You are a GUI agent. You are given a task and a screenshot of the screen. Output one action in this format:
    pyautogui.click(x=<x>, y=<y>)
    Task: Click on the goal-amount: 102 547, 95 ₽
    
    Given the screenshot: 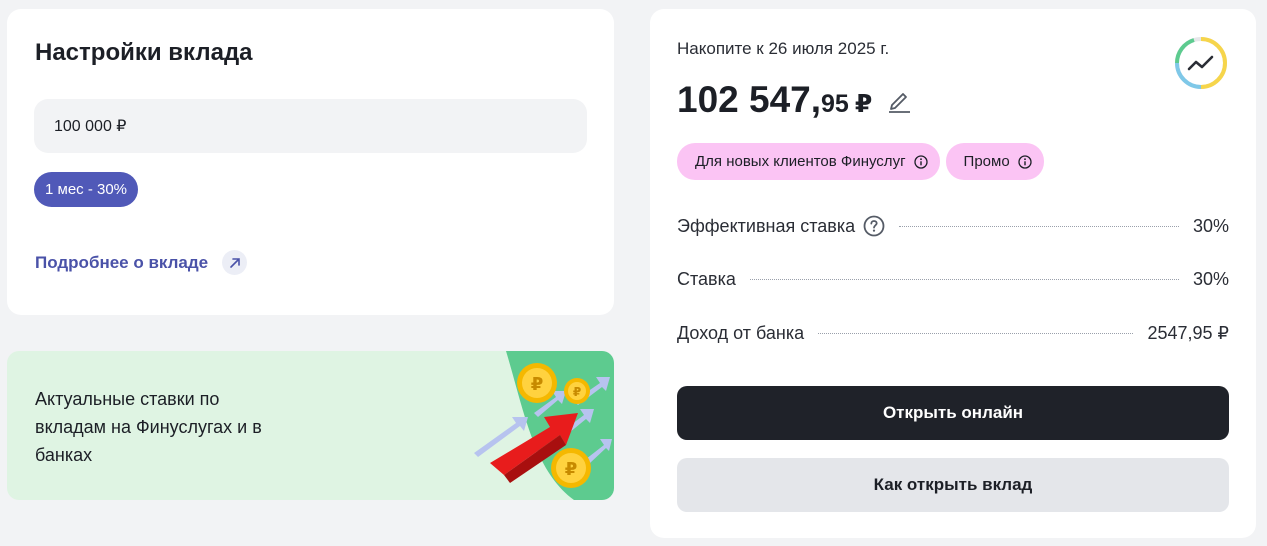 What is the action you would take?
    pyautogui.click(x=794, y=100)
    